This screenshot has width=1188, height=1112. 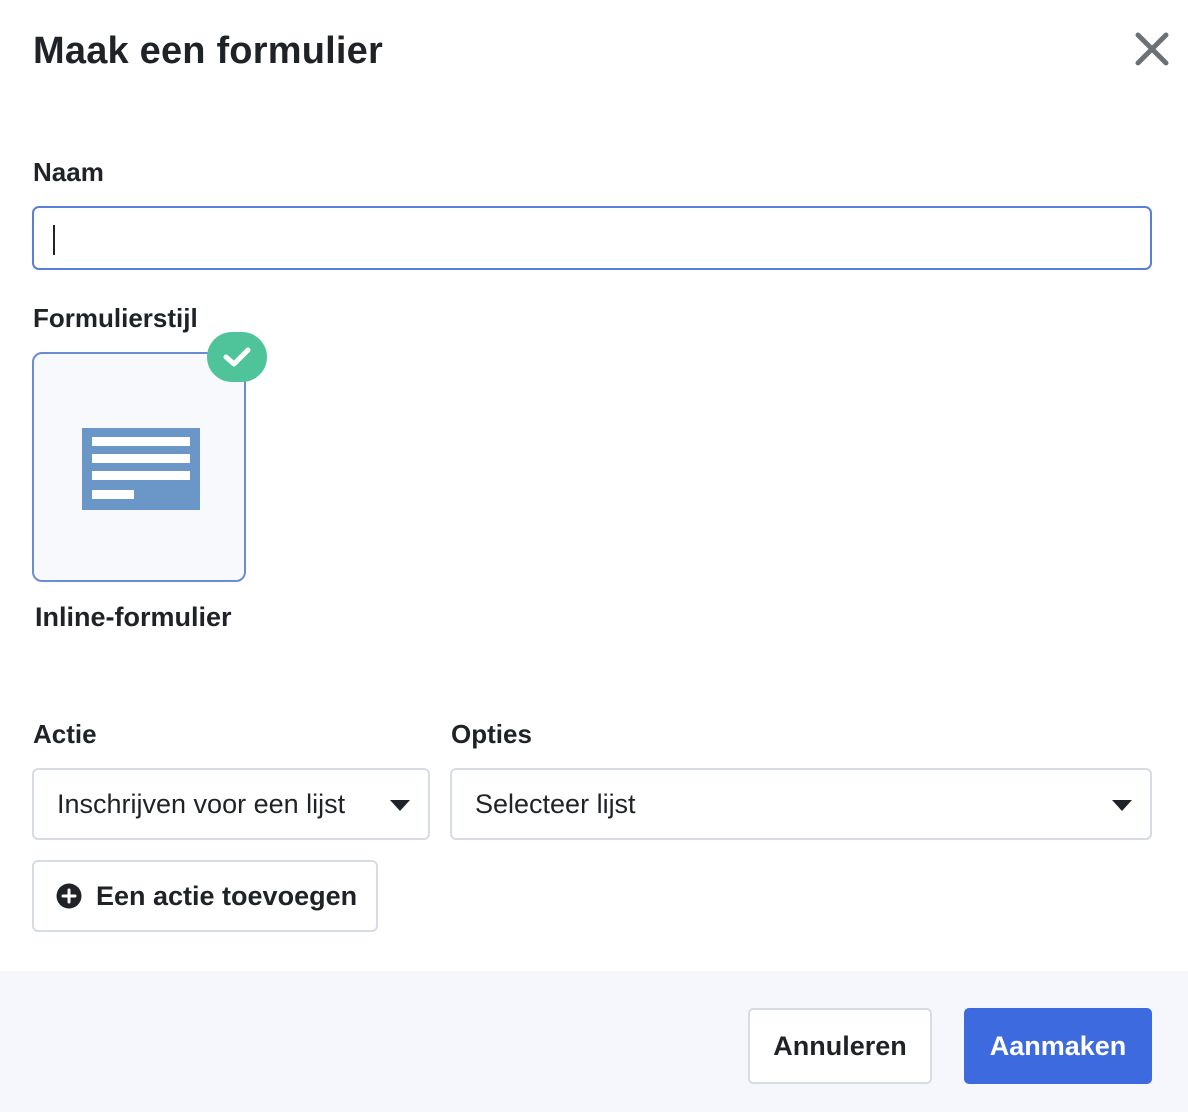 What do you see at coordinates (227, 895) in the screenshot?
I see `add-action-label: Een actie toevoegen` at bounding box center [227, 895].